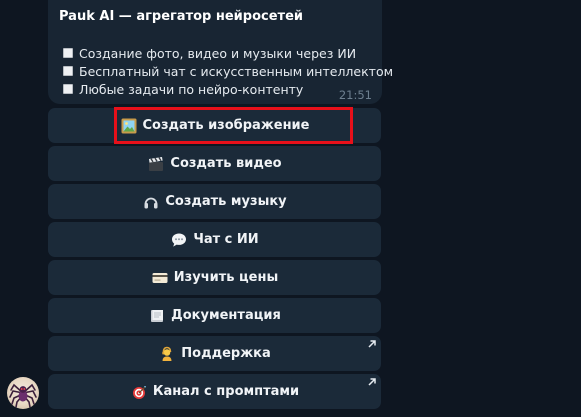 The width and height of the screenshot is (581, 417). I want to click on feature-item: Любые задачи по нейро-контенту, so click(183, 89).